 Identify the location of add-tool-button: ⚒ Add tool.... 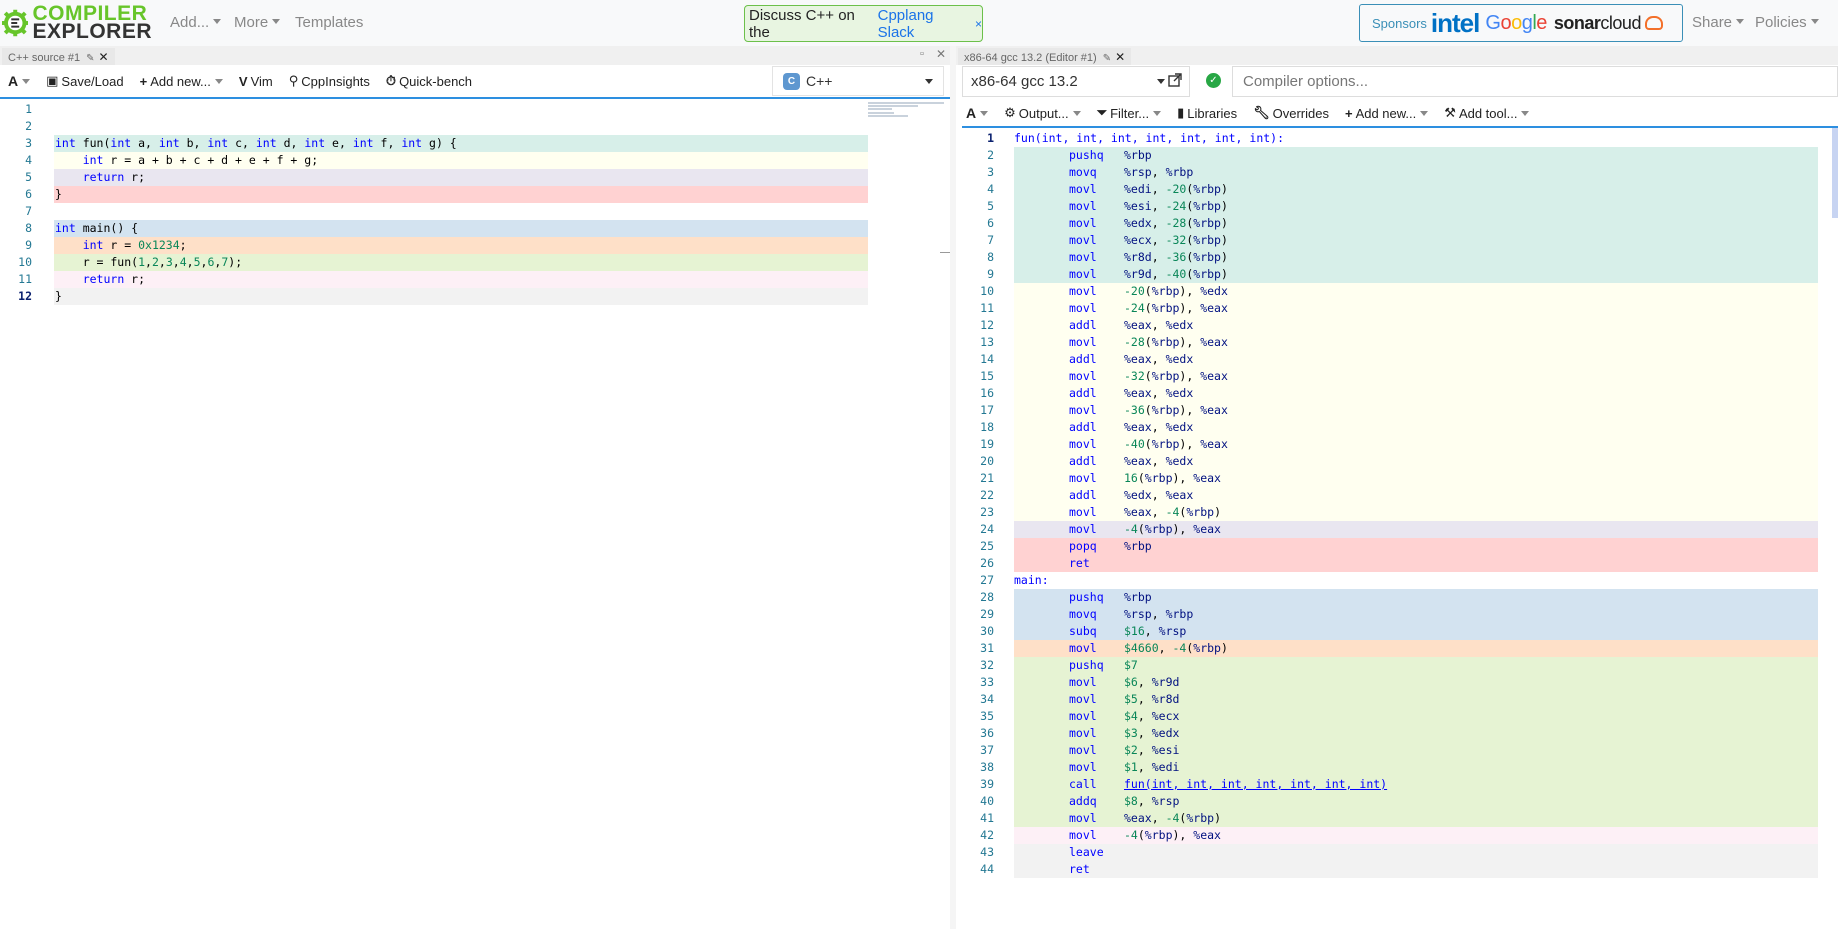
(1486, 113).